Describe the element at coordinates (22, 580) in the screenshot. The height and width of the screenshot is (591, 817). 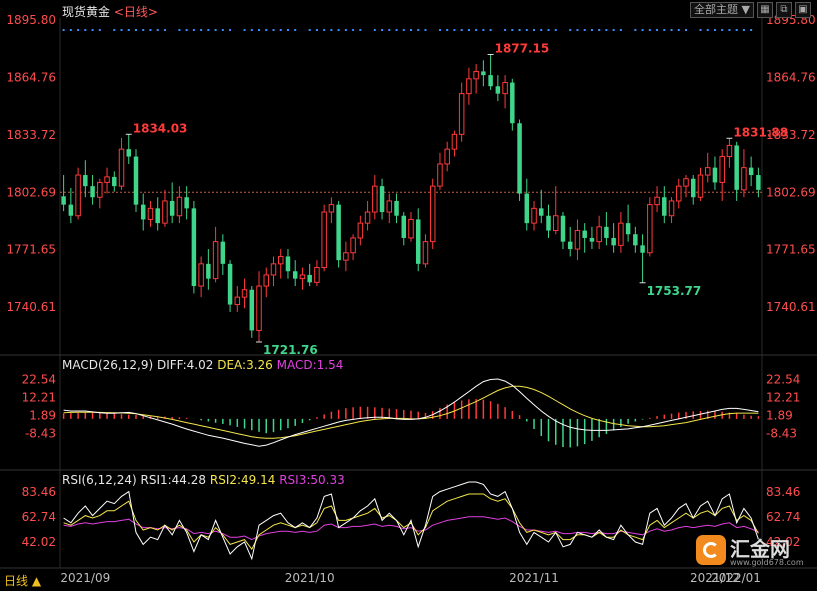
I see `period-button: 日线 ▲` at that location.